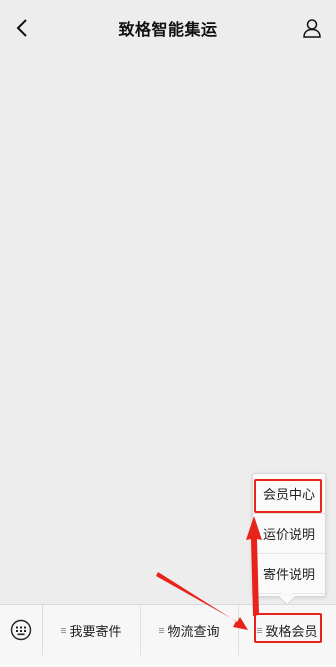 This screenshot has width=336, height=667. I want to click on menu-label: 物流查询, so click(193, 632).